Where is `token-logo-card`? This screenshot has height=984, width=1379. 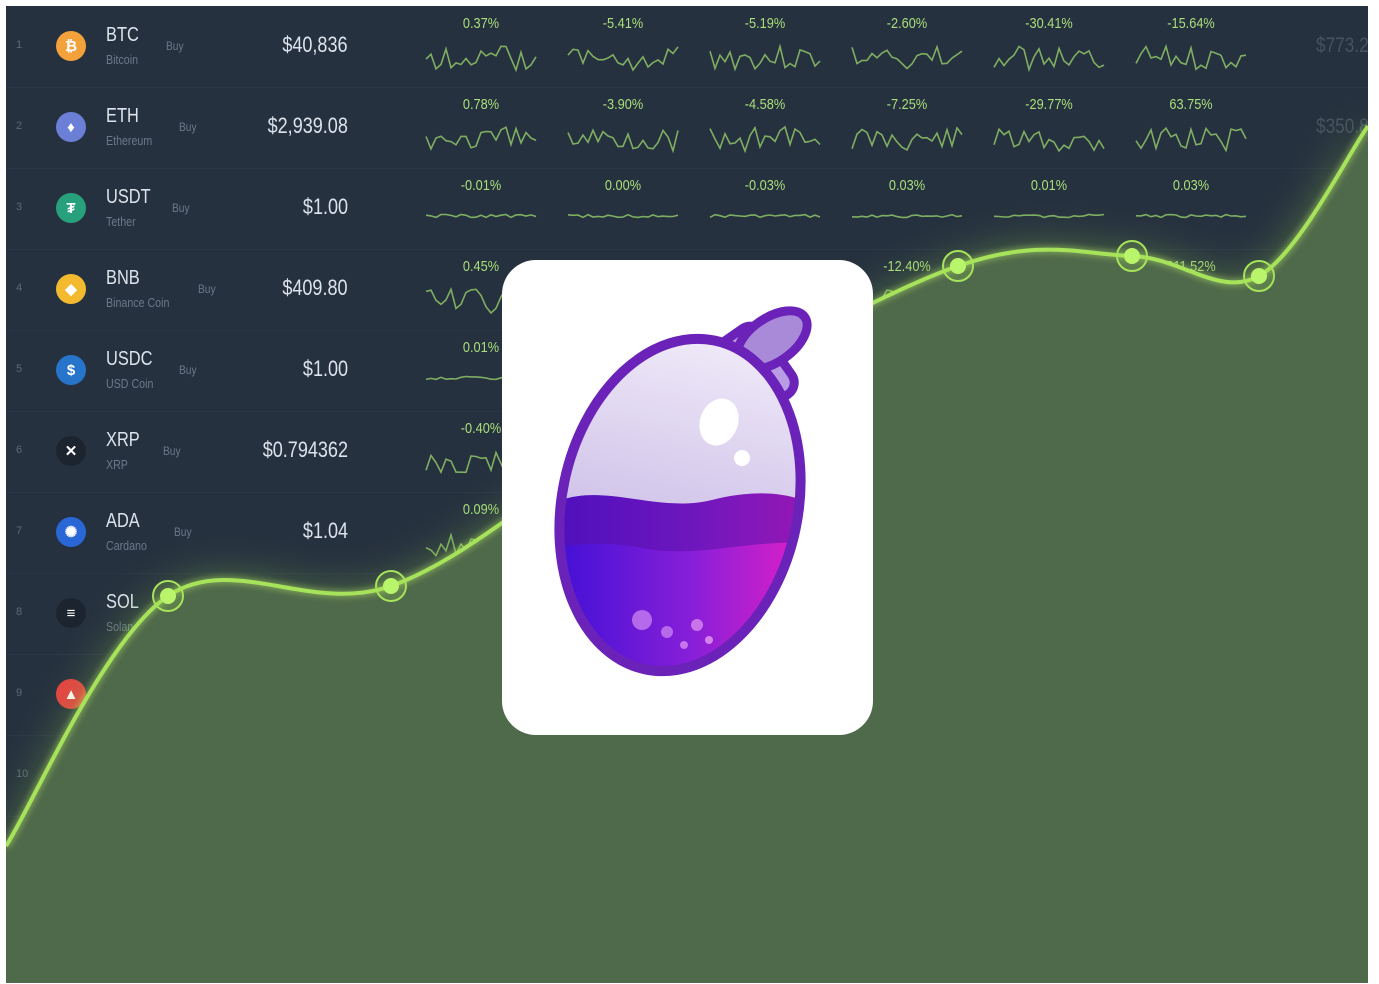
token-logo-card is located at coordinates (687, 497).